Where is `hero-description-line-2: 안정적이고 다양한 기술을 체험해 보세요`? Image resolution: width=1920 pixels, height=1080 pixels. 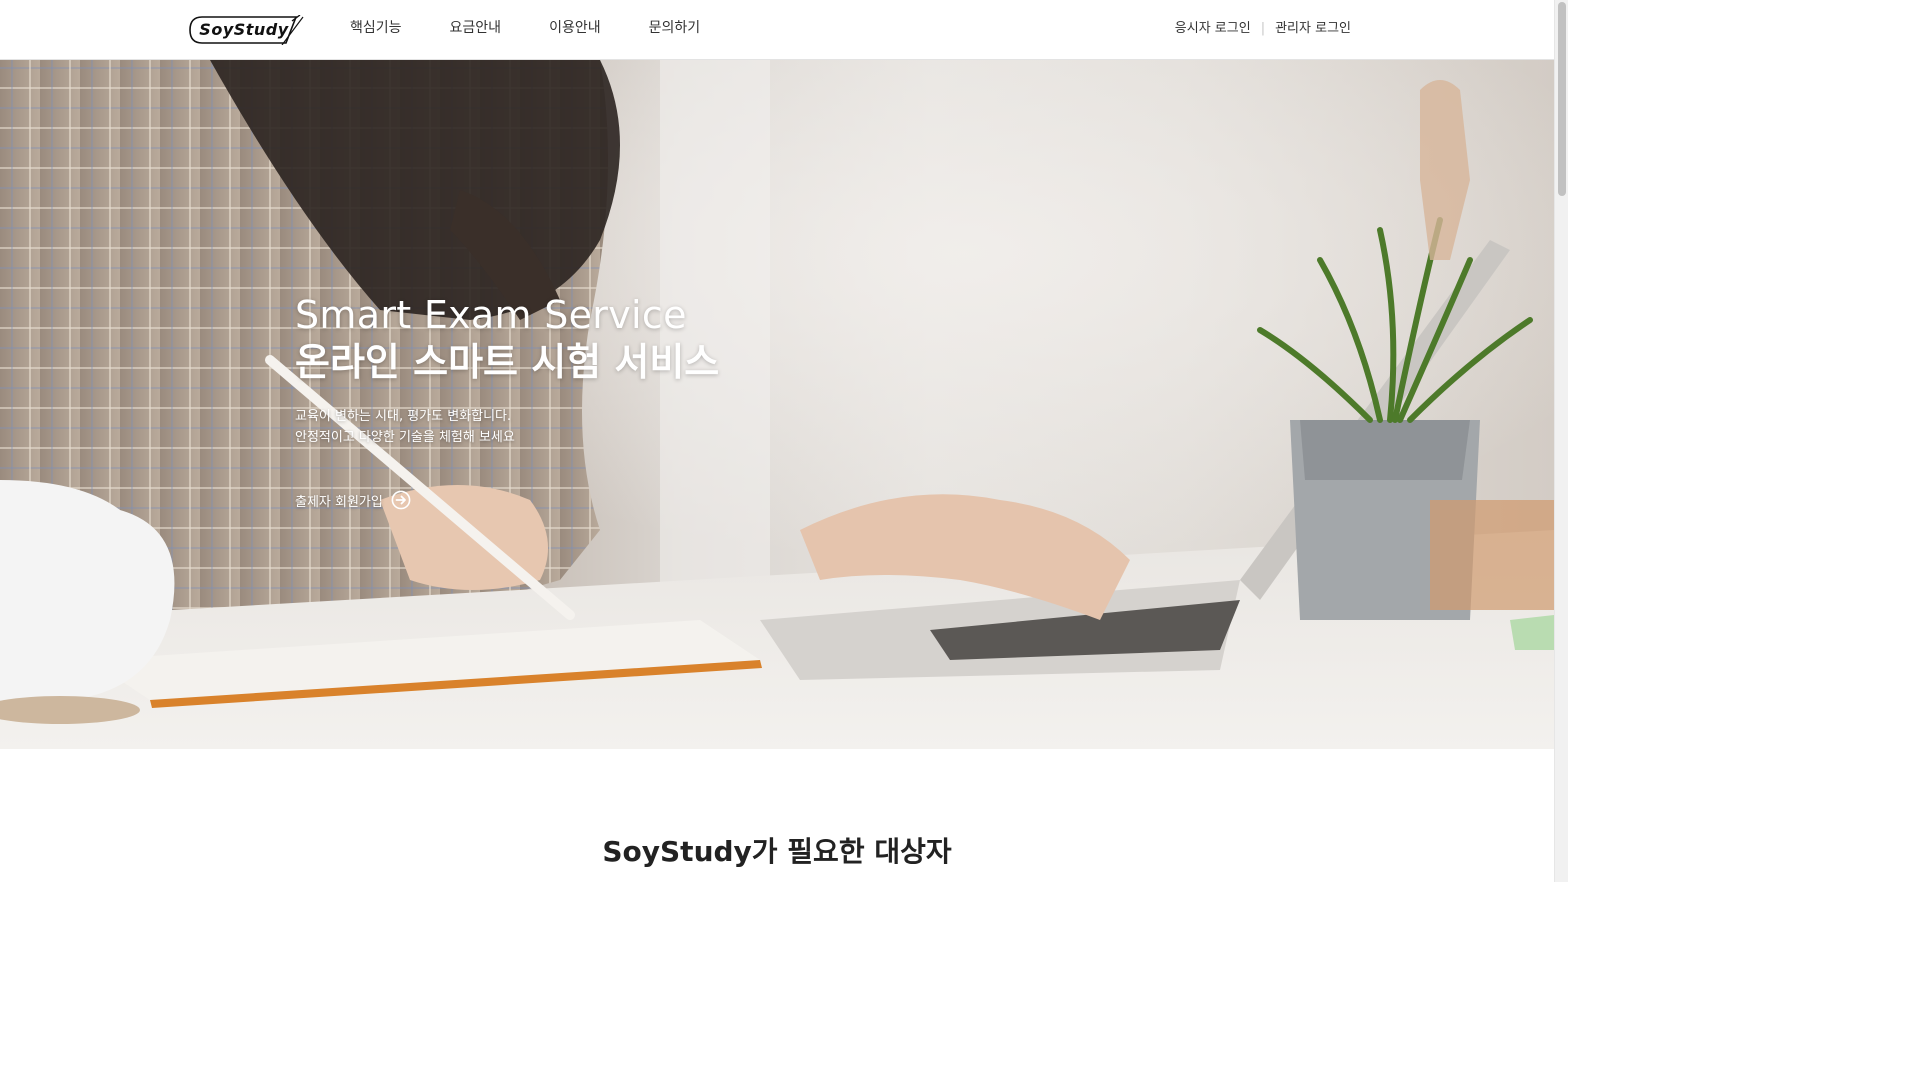
hero-description-line-2: 안정적이고 다양한 기술을 체험해 보세요 is located at coordinates (405, 437).